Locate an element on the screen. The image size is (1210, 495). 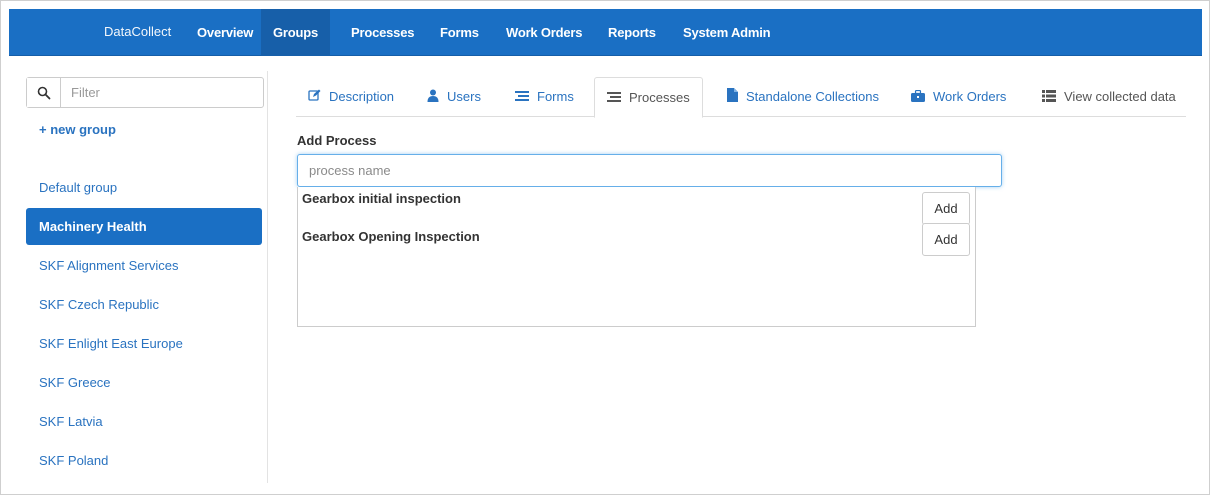
nav-processes: Processes is located at coordinates (382, 32).